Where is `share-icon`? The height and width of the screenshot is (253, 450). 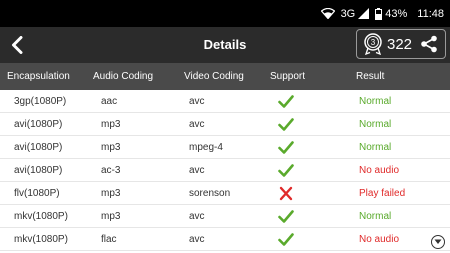 share-icon is located at coordinates (429, 44).